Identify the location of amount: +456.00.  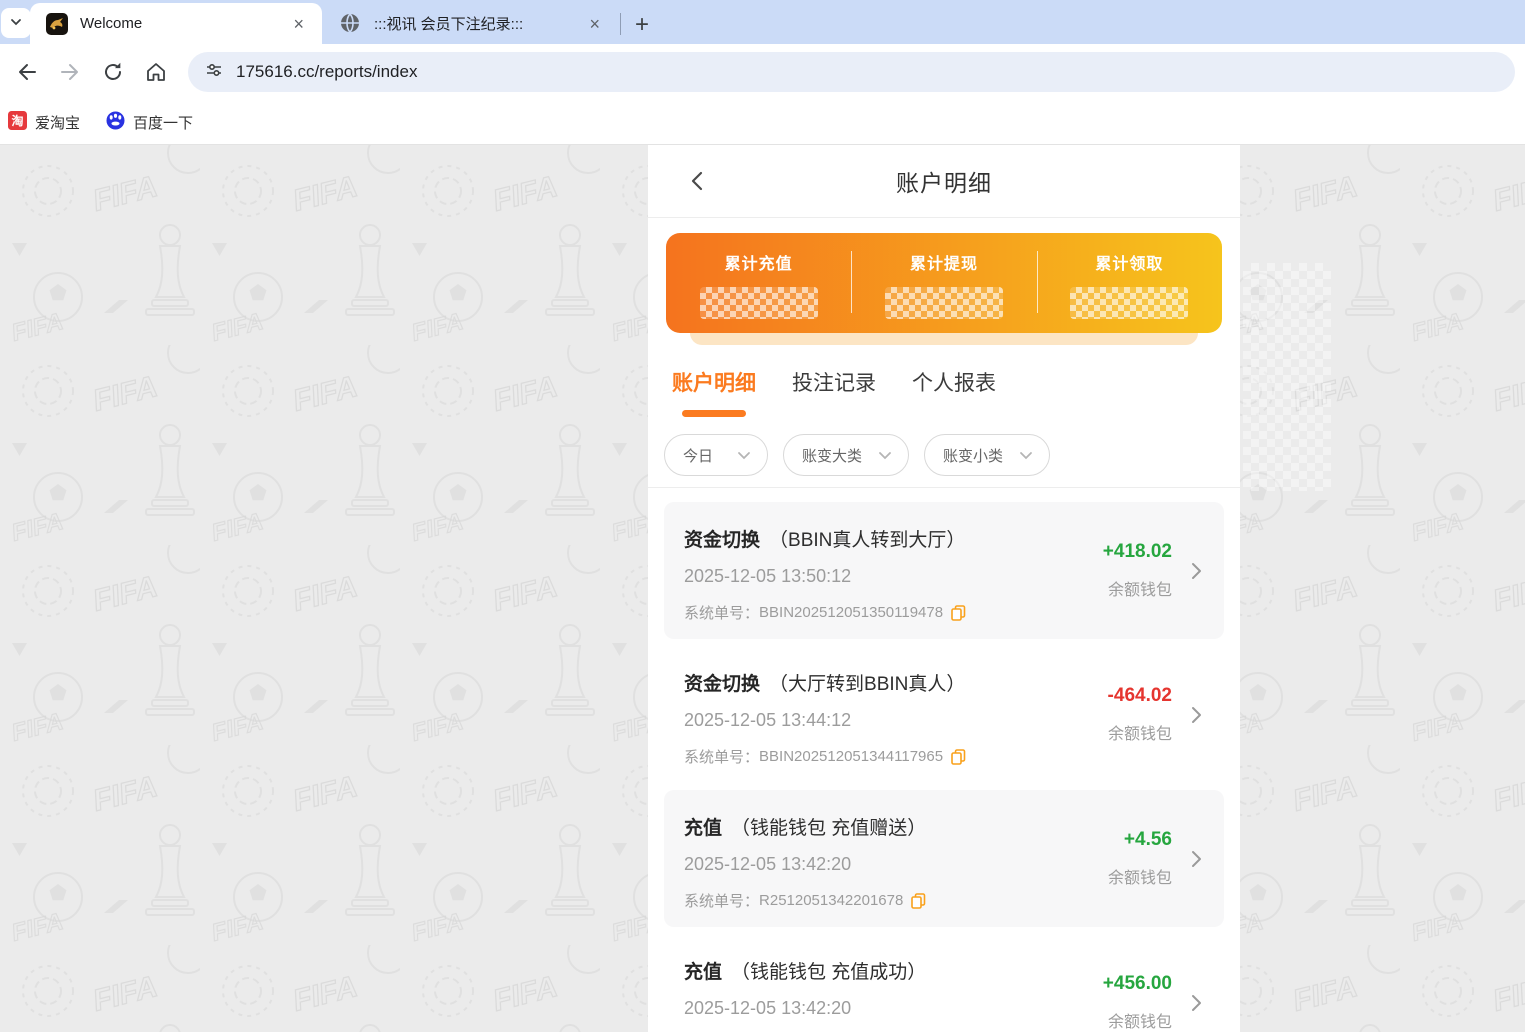
(1137, 983).